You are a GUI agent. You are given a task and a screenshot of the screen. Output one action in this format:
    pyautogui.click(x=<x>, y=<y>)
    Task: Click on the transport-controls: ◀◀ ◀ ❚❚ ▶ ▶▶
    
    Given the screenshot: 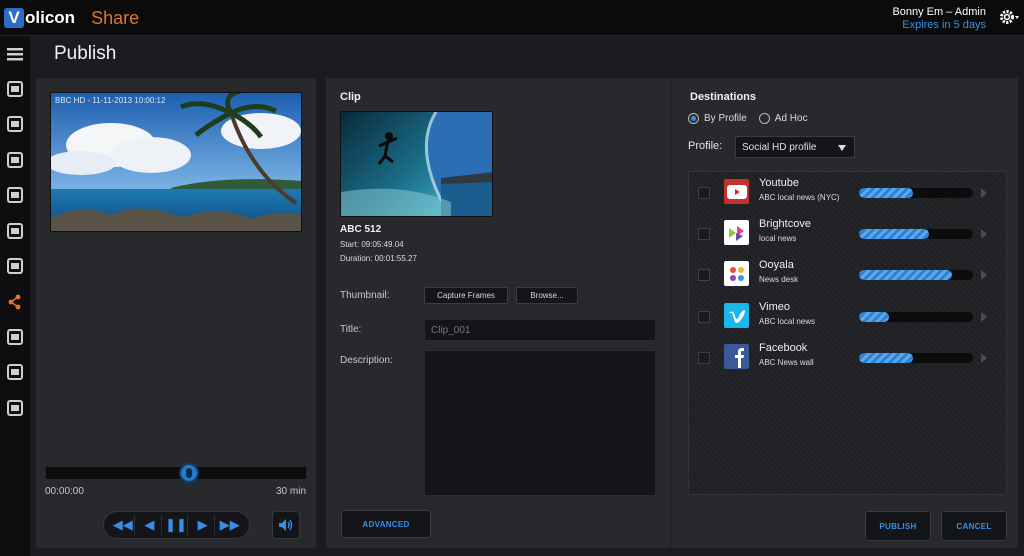 What is the action you would take?
    pyautogui.click(x=176, y=525)
    